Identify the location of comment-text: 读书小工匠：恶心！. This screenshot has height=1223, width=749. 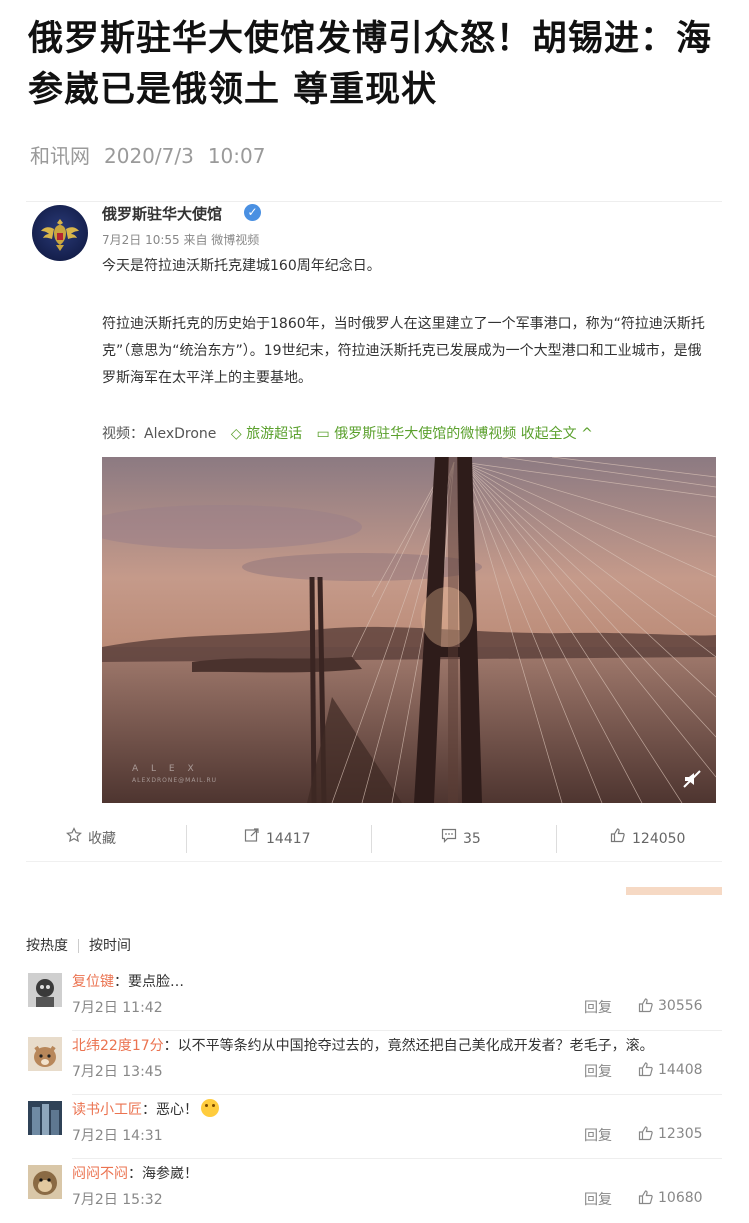
(145, 1109).